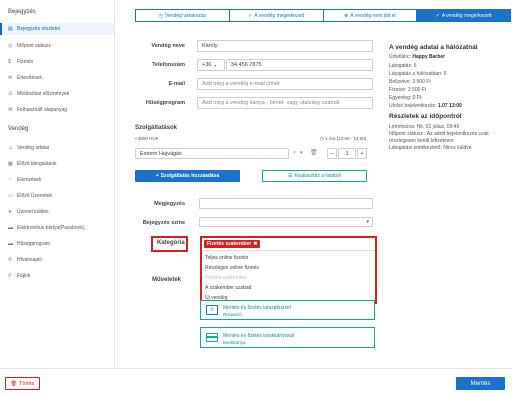  I want to click on sidebar-item-entry-details: ▤ Bejegyzés részletei, so click(57, 29).